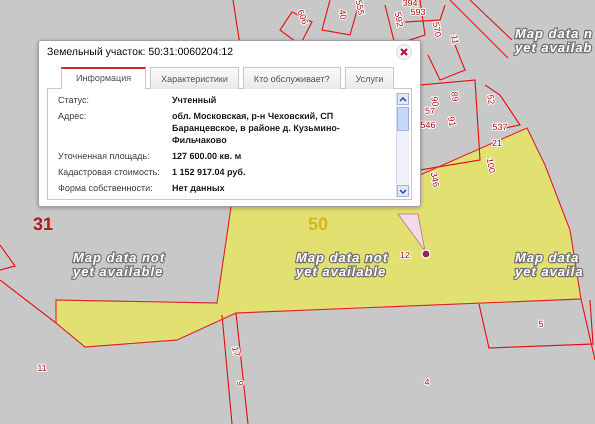 The width and height of the screenshot is (595, 424). I want to click on plot-number: 52, so click(491, 100).